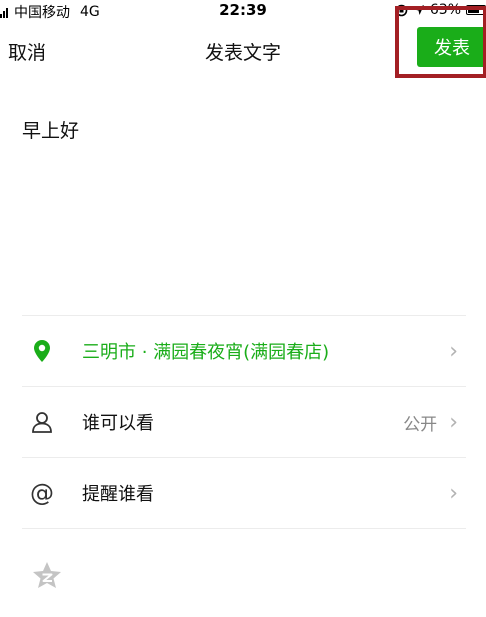 The height and width of the screenshot is (617, 486). What do you see at coordinates (118, 423) in the screenshot?
I see `visibility-label: 谁可以看` at bounding box center [118, 423].